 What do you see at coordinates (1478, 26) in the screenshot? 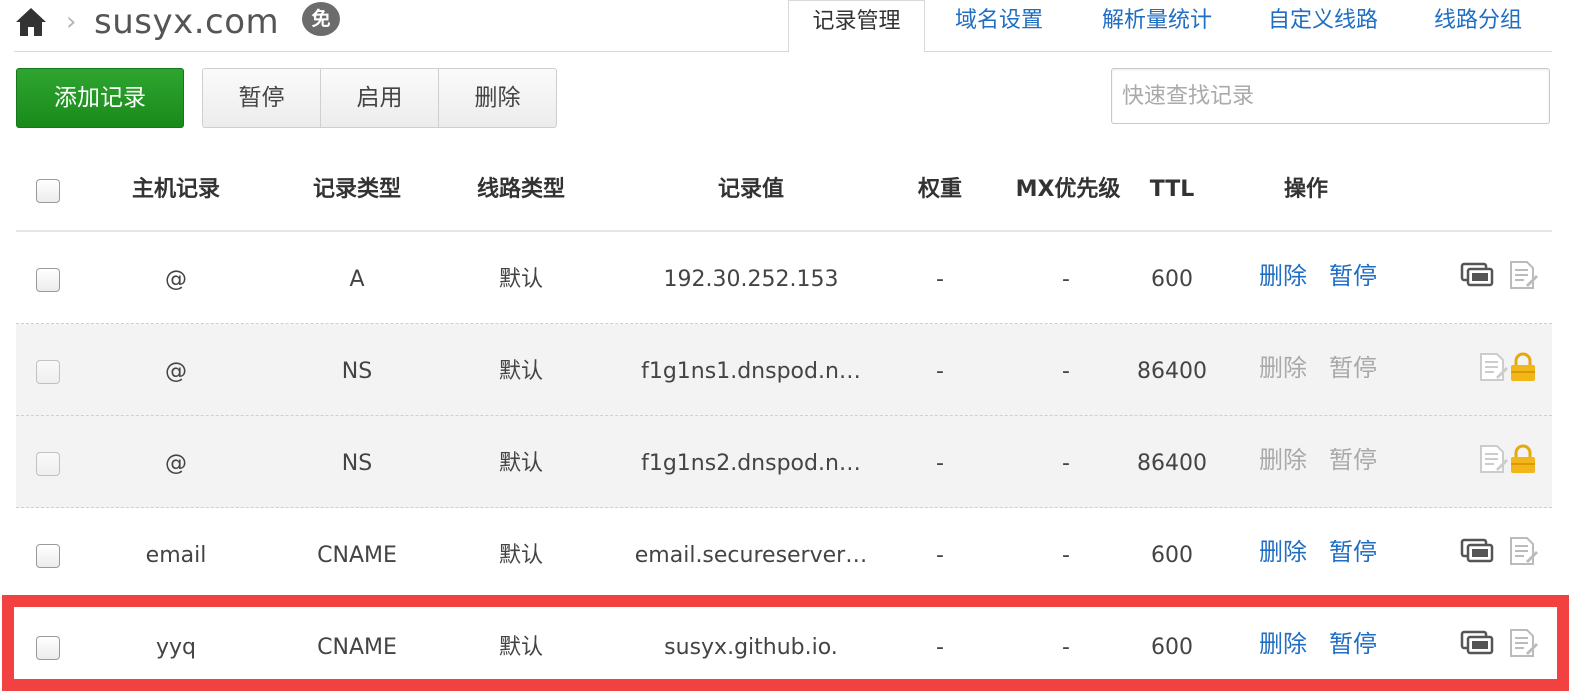
I see `tab-line-groups: 线路分组` at bounding box center [1478, 26].